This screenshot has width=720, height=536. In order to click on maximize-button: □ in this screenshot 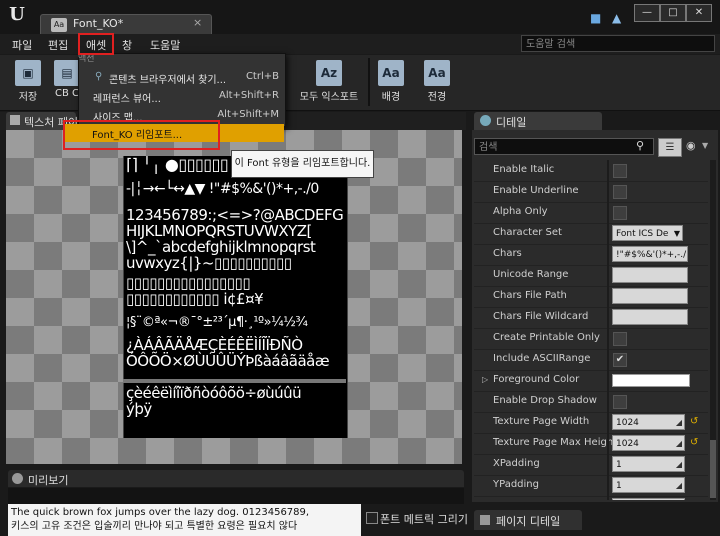, I will do `click(673, 13)`.